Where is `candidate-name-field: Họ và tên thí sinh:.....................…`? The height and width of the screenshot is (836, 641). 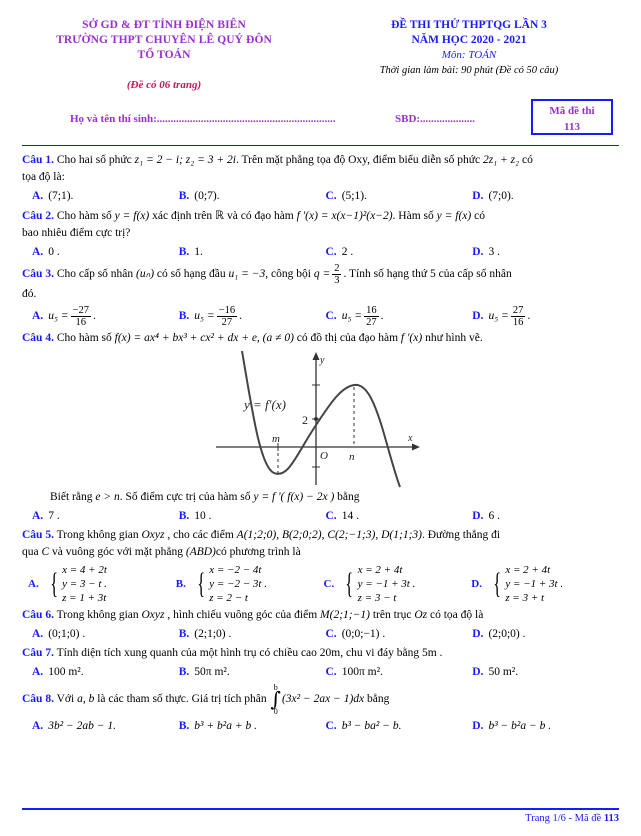 candidate-name-field: Họ và tên thí sinh:.....................… is located at coordinates (203, 119).